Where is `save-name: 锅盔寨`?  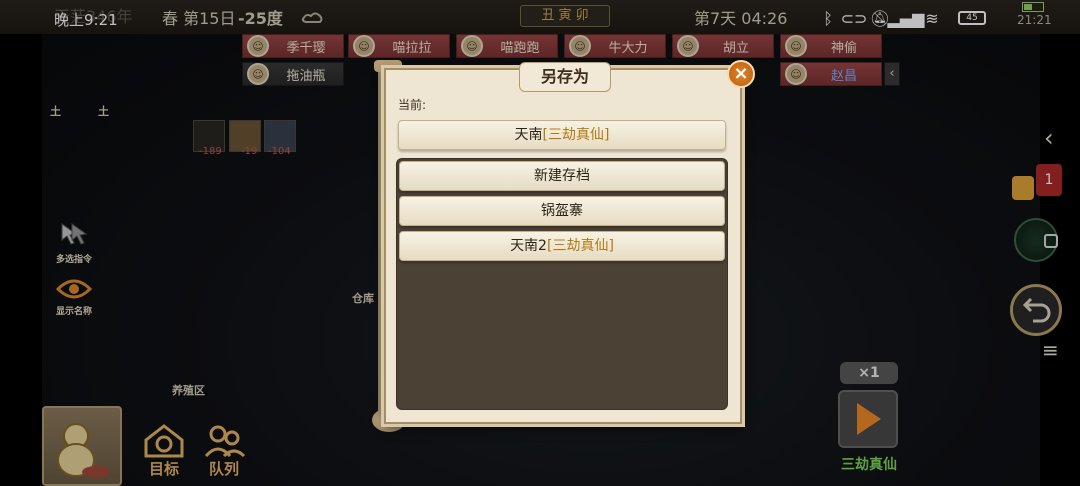
save-name: 锅盔寨 is located at coordinates (562, 211).